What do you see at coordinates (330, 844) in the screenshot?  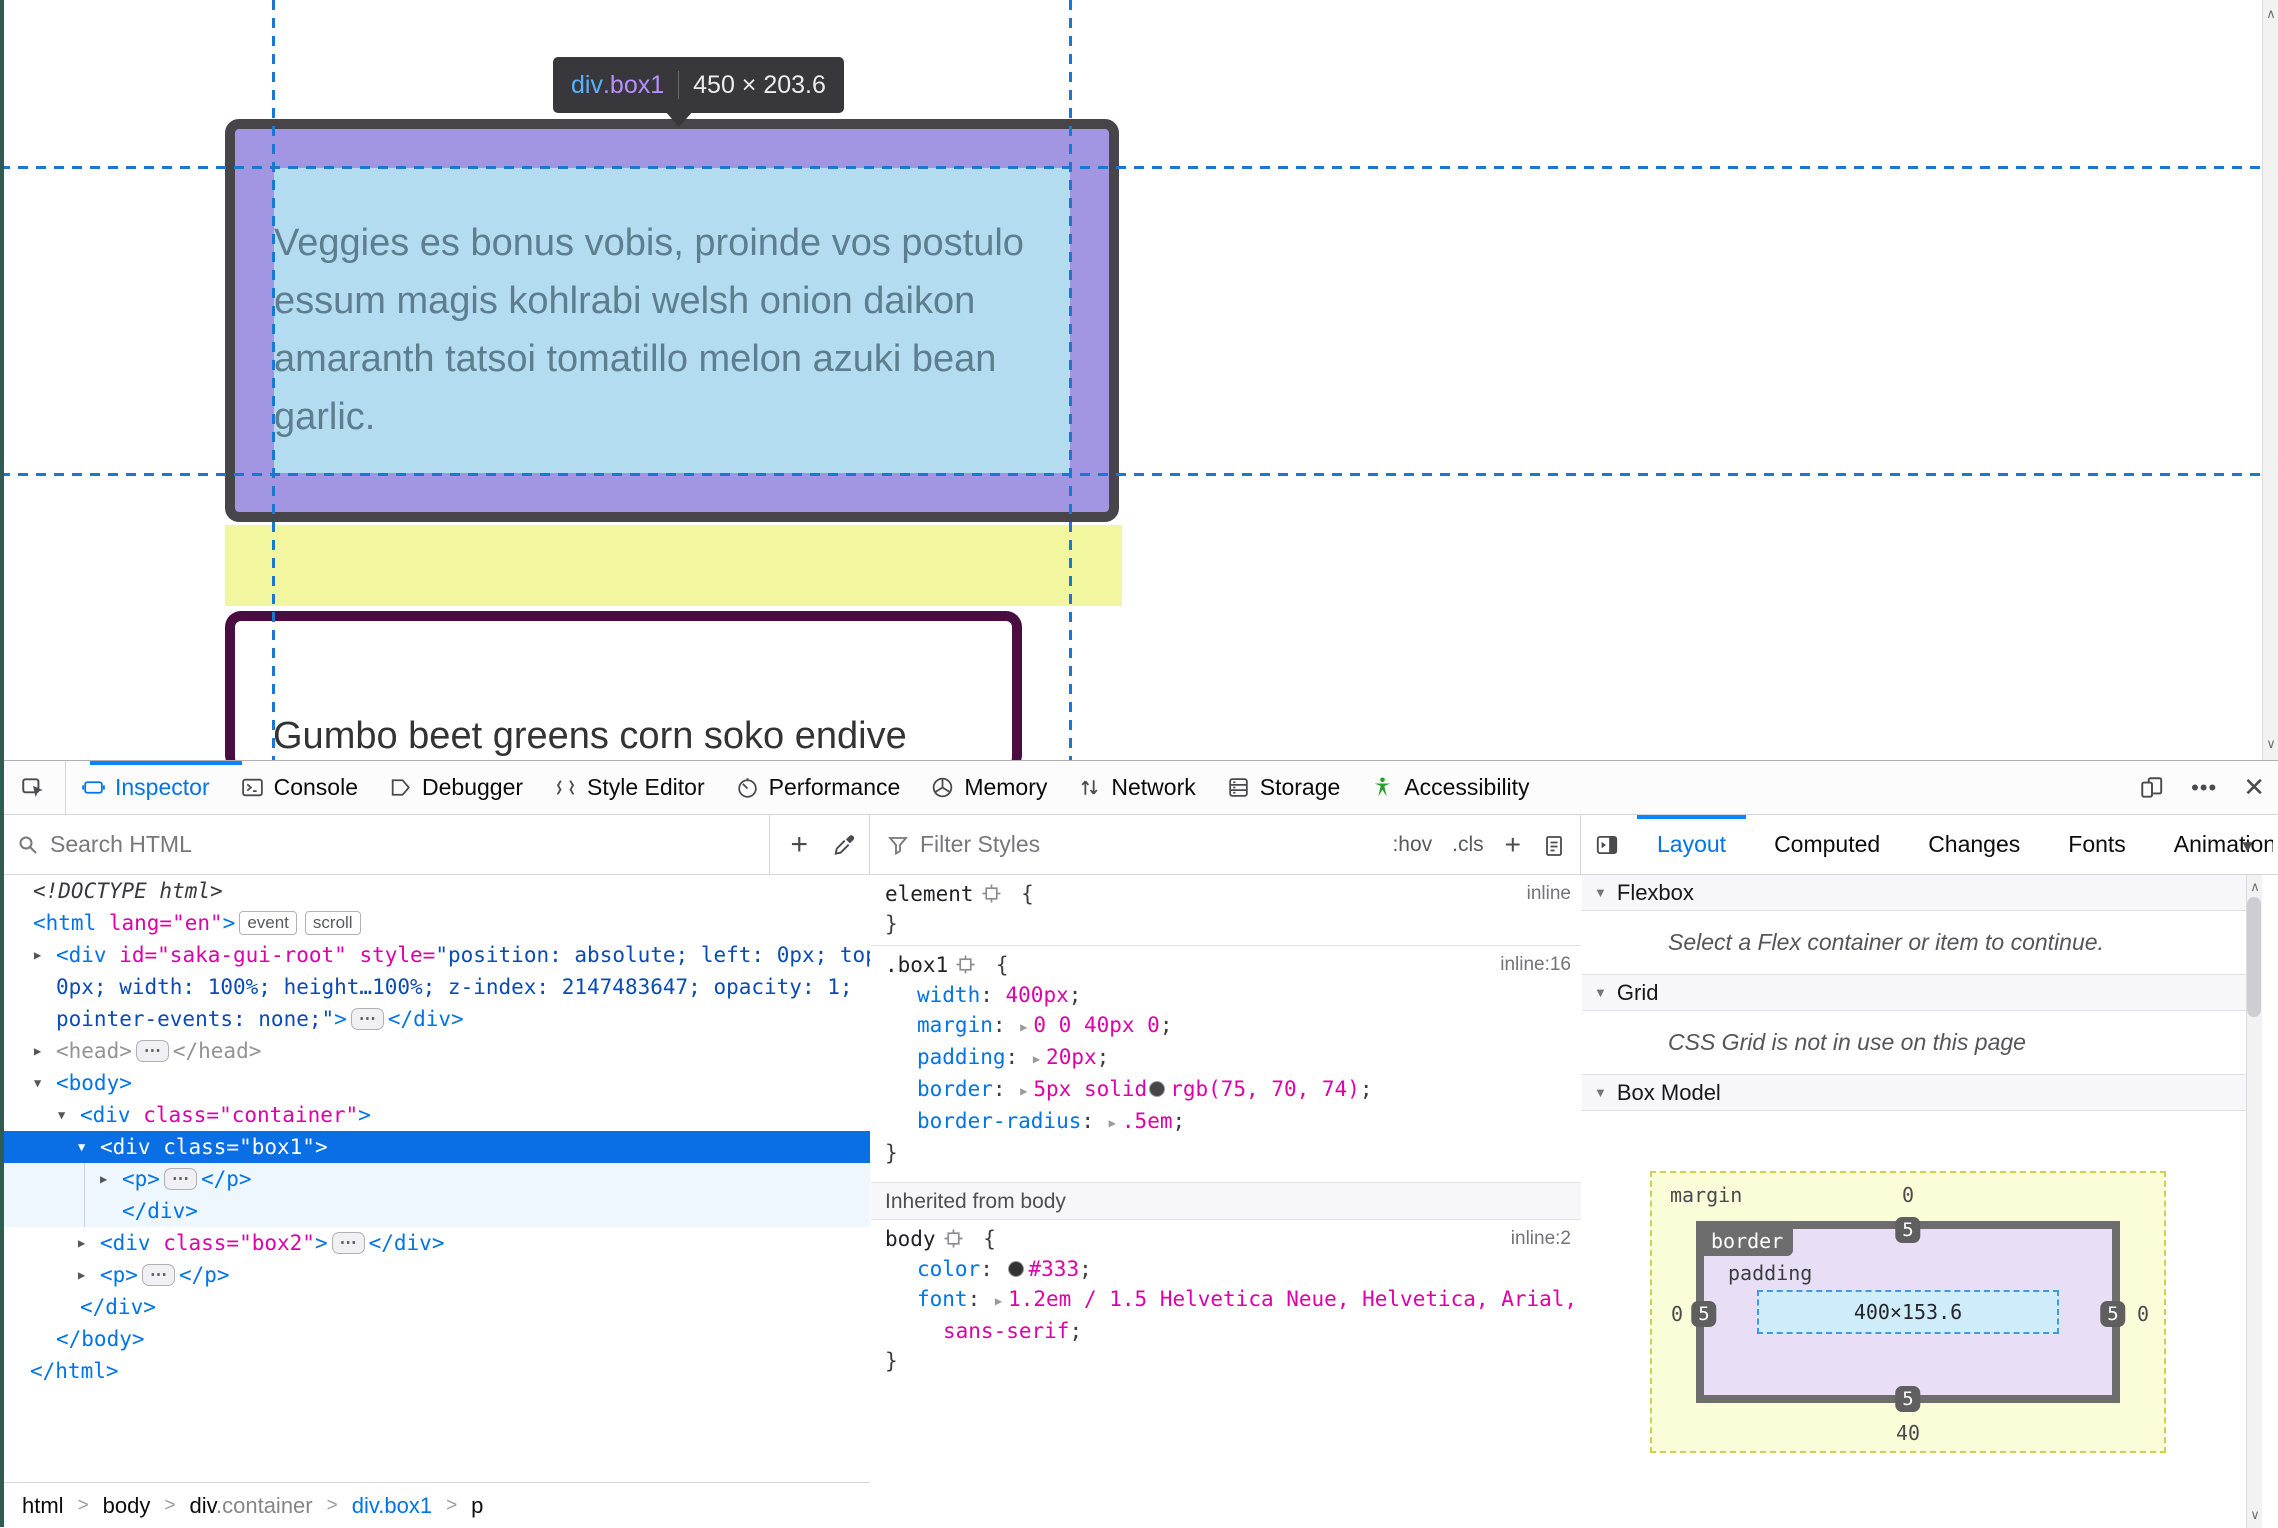 I see `search-input` at bounding box center [330, 844].